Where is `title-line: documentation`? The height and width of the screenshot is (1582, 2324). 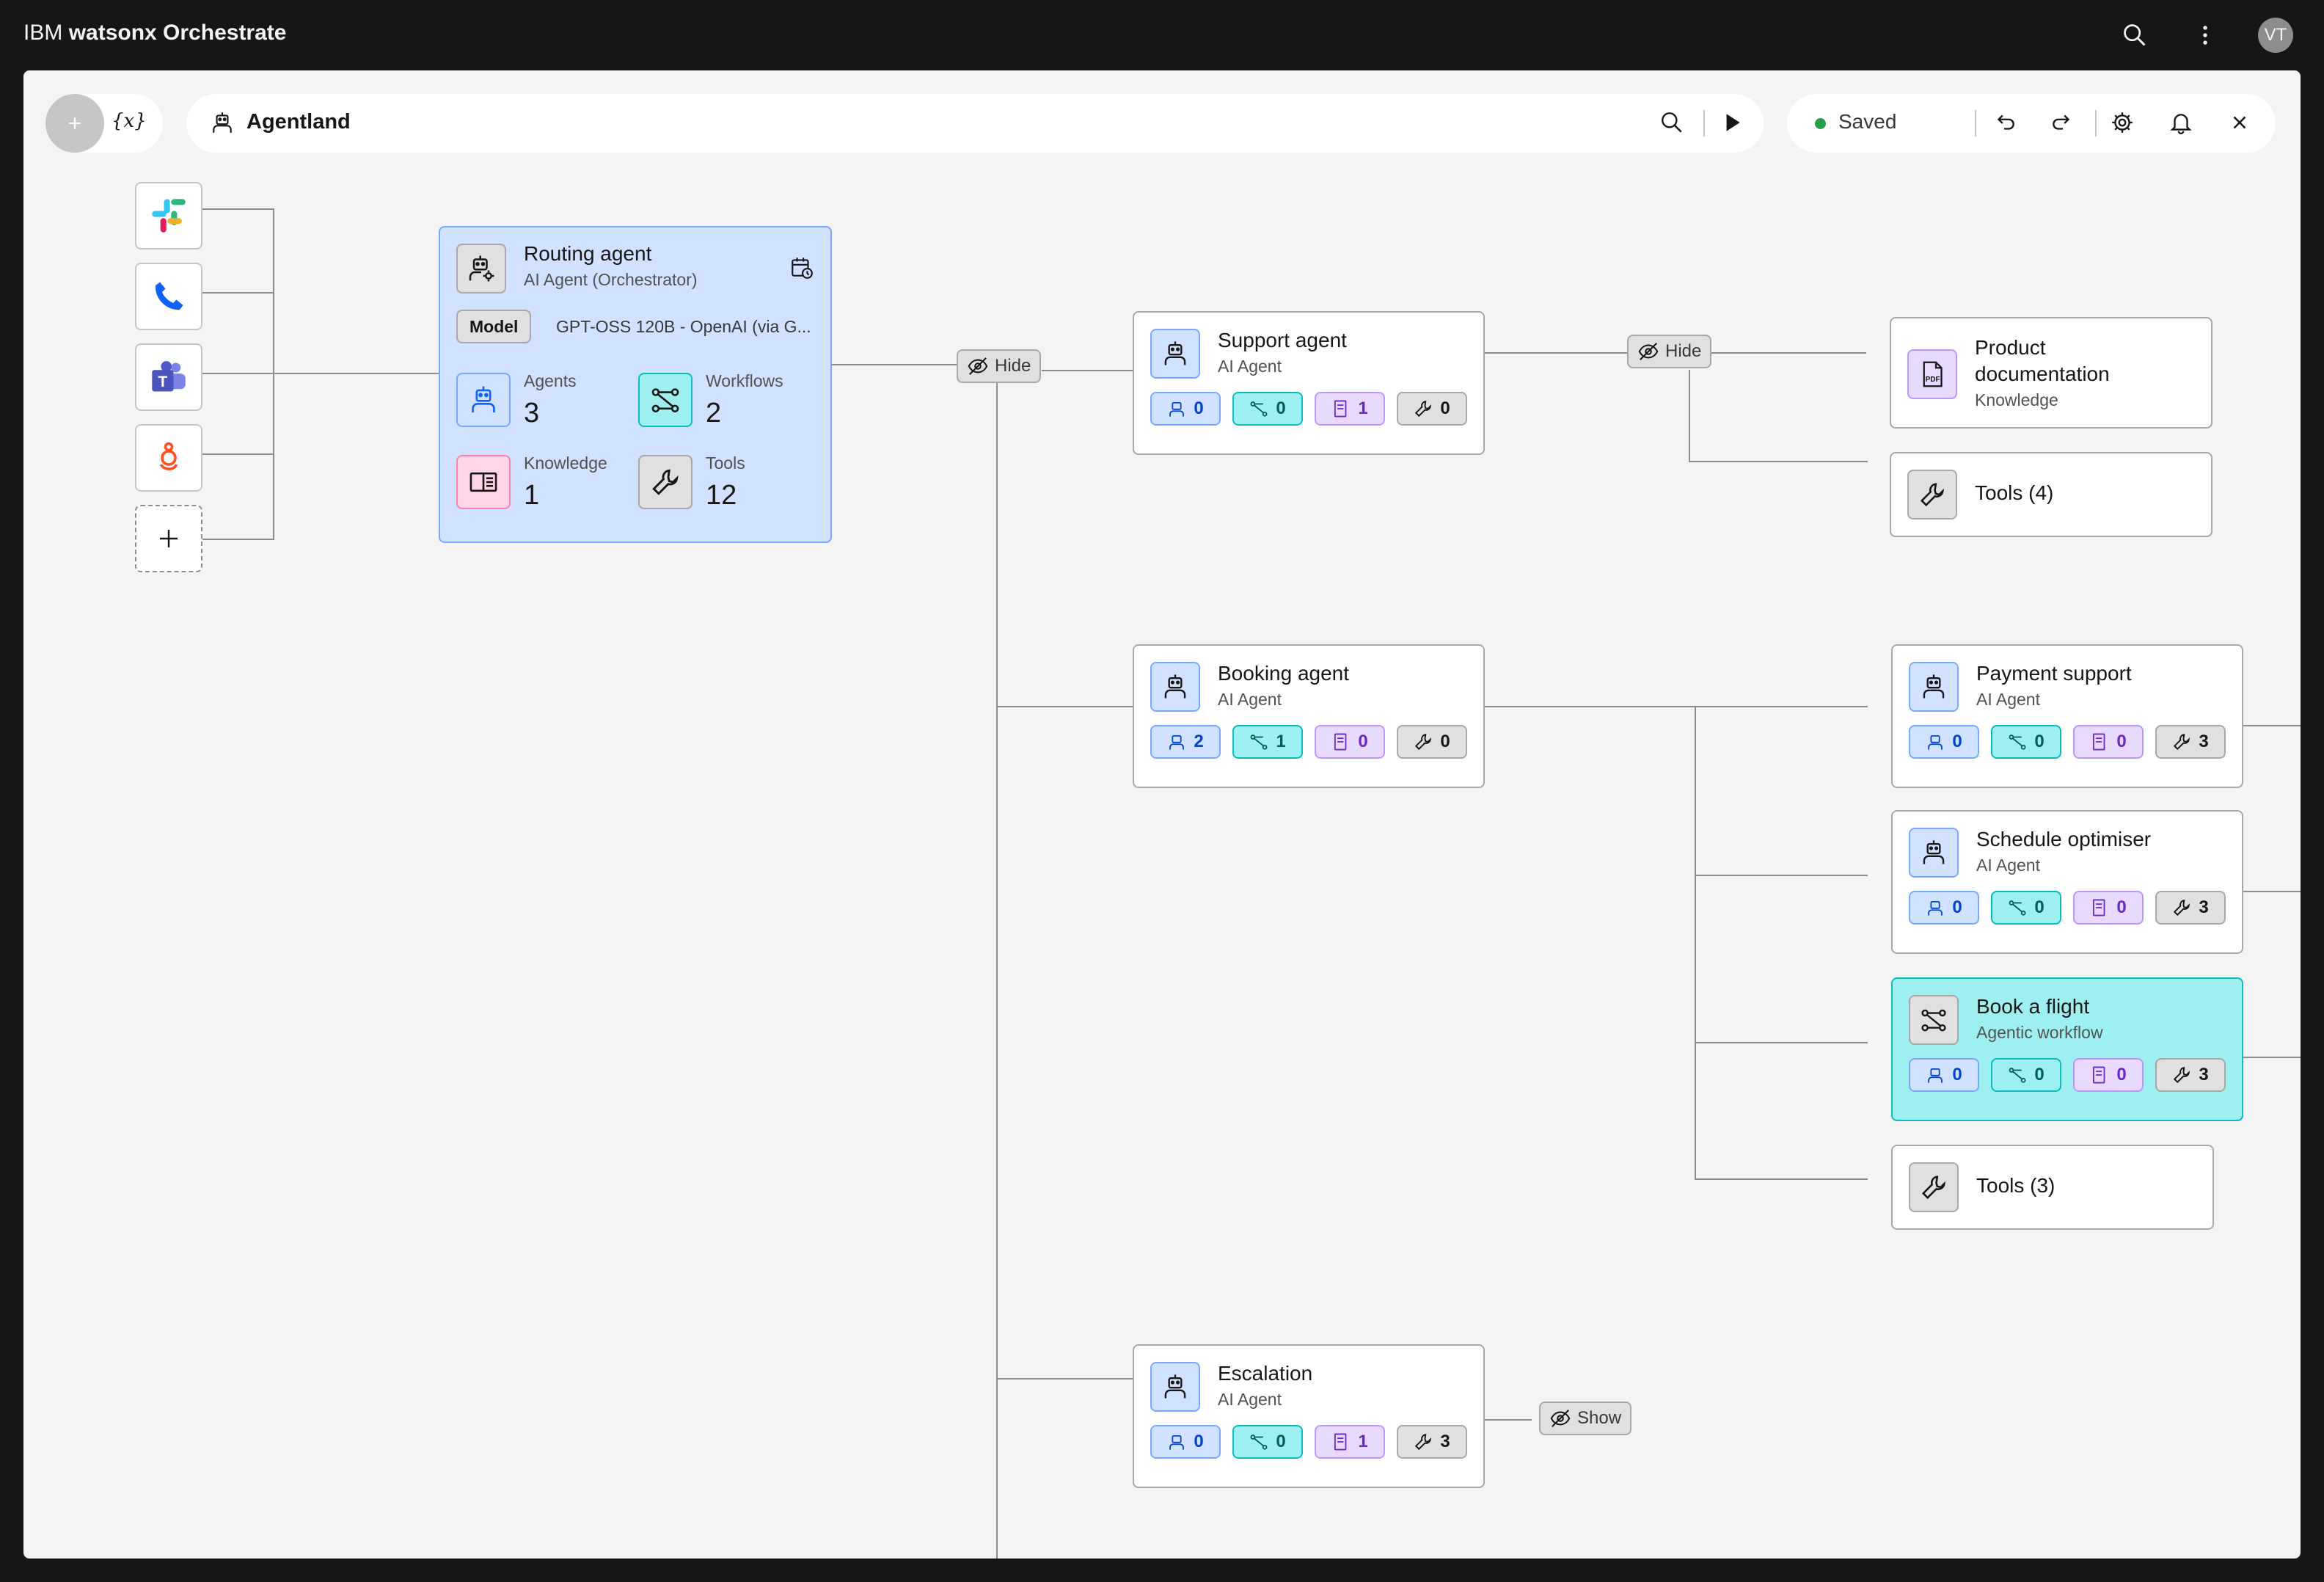
title-line: documentation is located at coordinates (2042, 373).